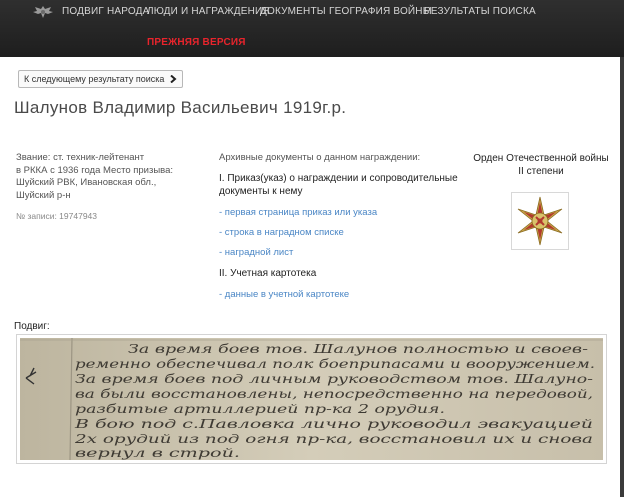 The height and width of the screenshot is (497, 624). What do you see at coordinates (260, 408) in the screenshot?
I see `handwriting-line-5: разбитые артиллерией пр-ка 2 орудия.` at bounding box center [260, 408].